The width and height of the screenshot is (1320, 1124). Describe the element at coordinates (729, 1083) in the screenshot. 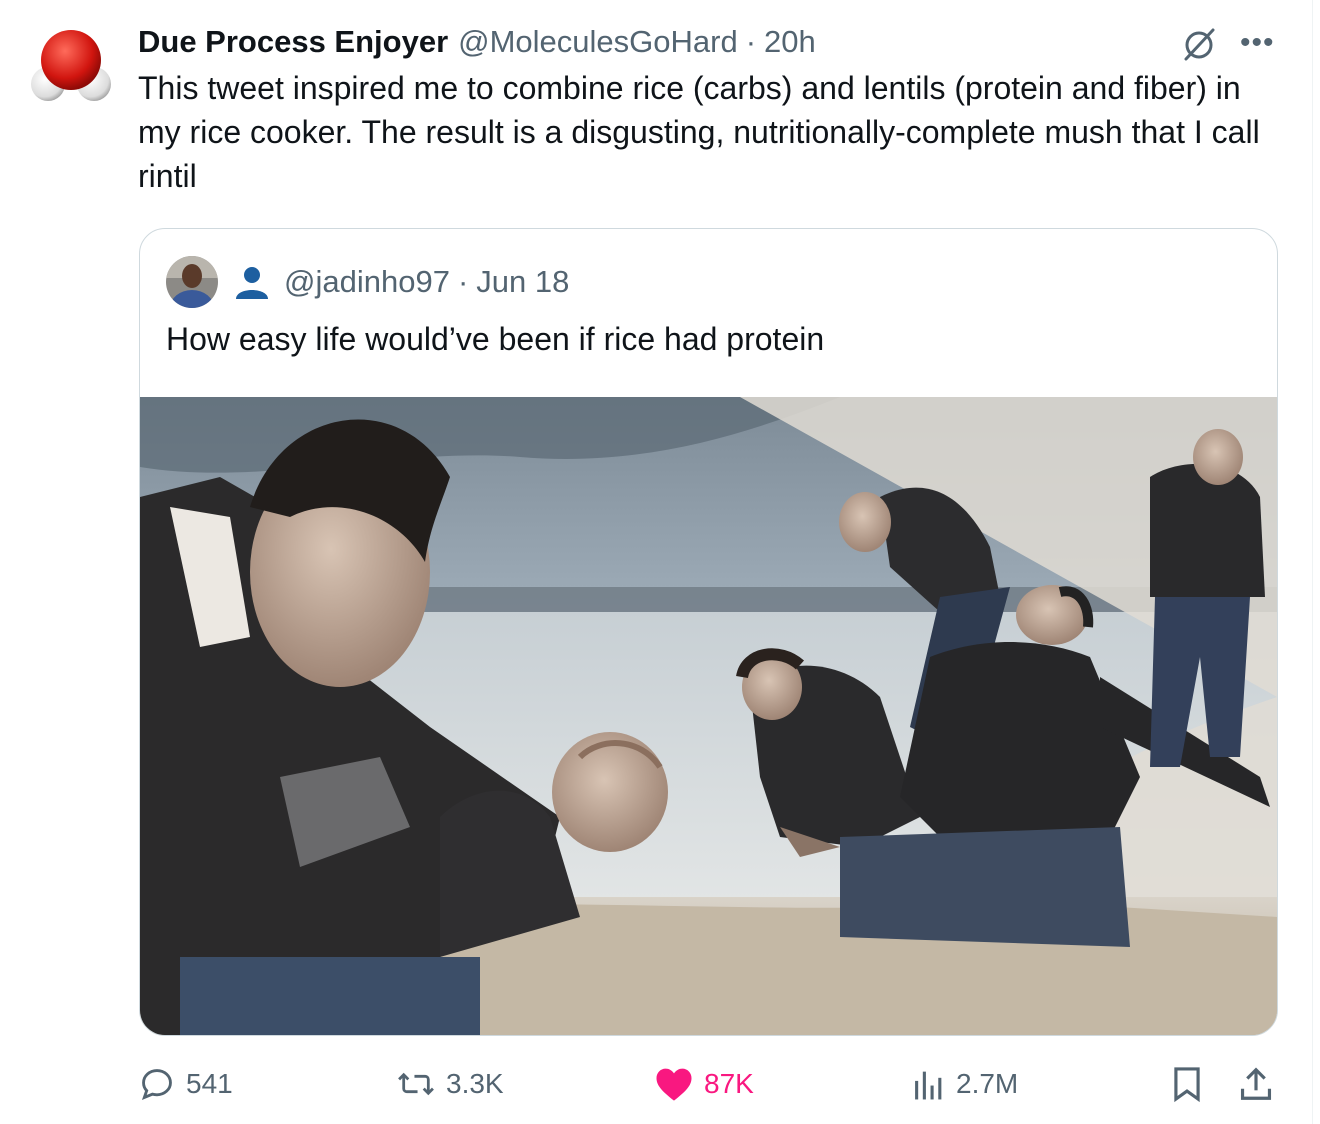

I see `like-count: 87K` at that location.